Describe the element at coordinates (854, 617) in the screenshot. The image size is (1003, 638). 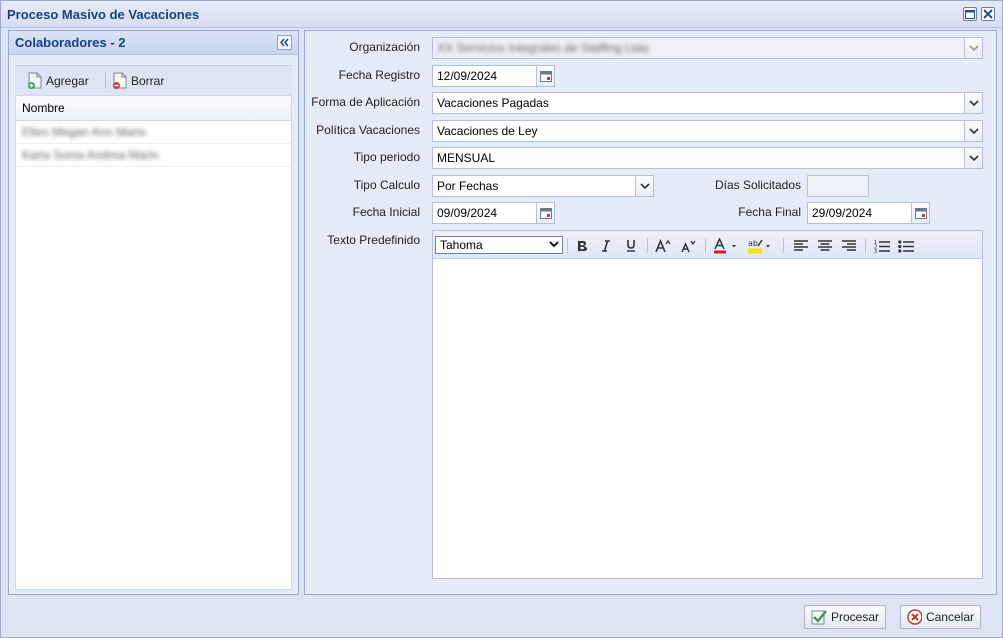
I see `process-label: Procesar` at that location.